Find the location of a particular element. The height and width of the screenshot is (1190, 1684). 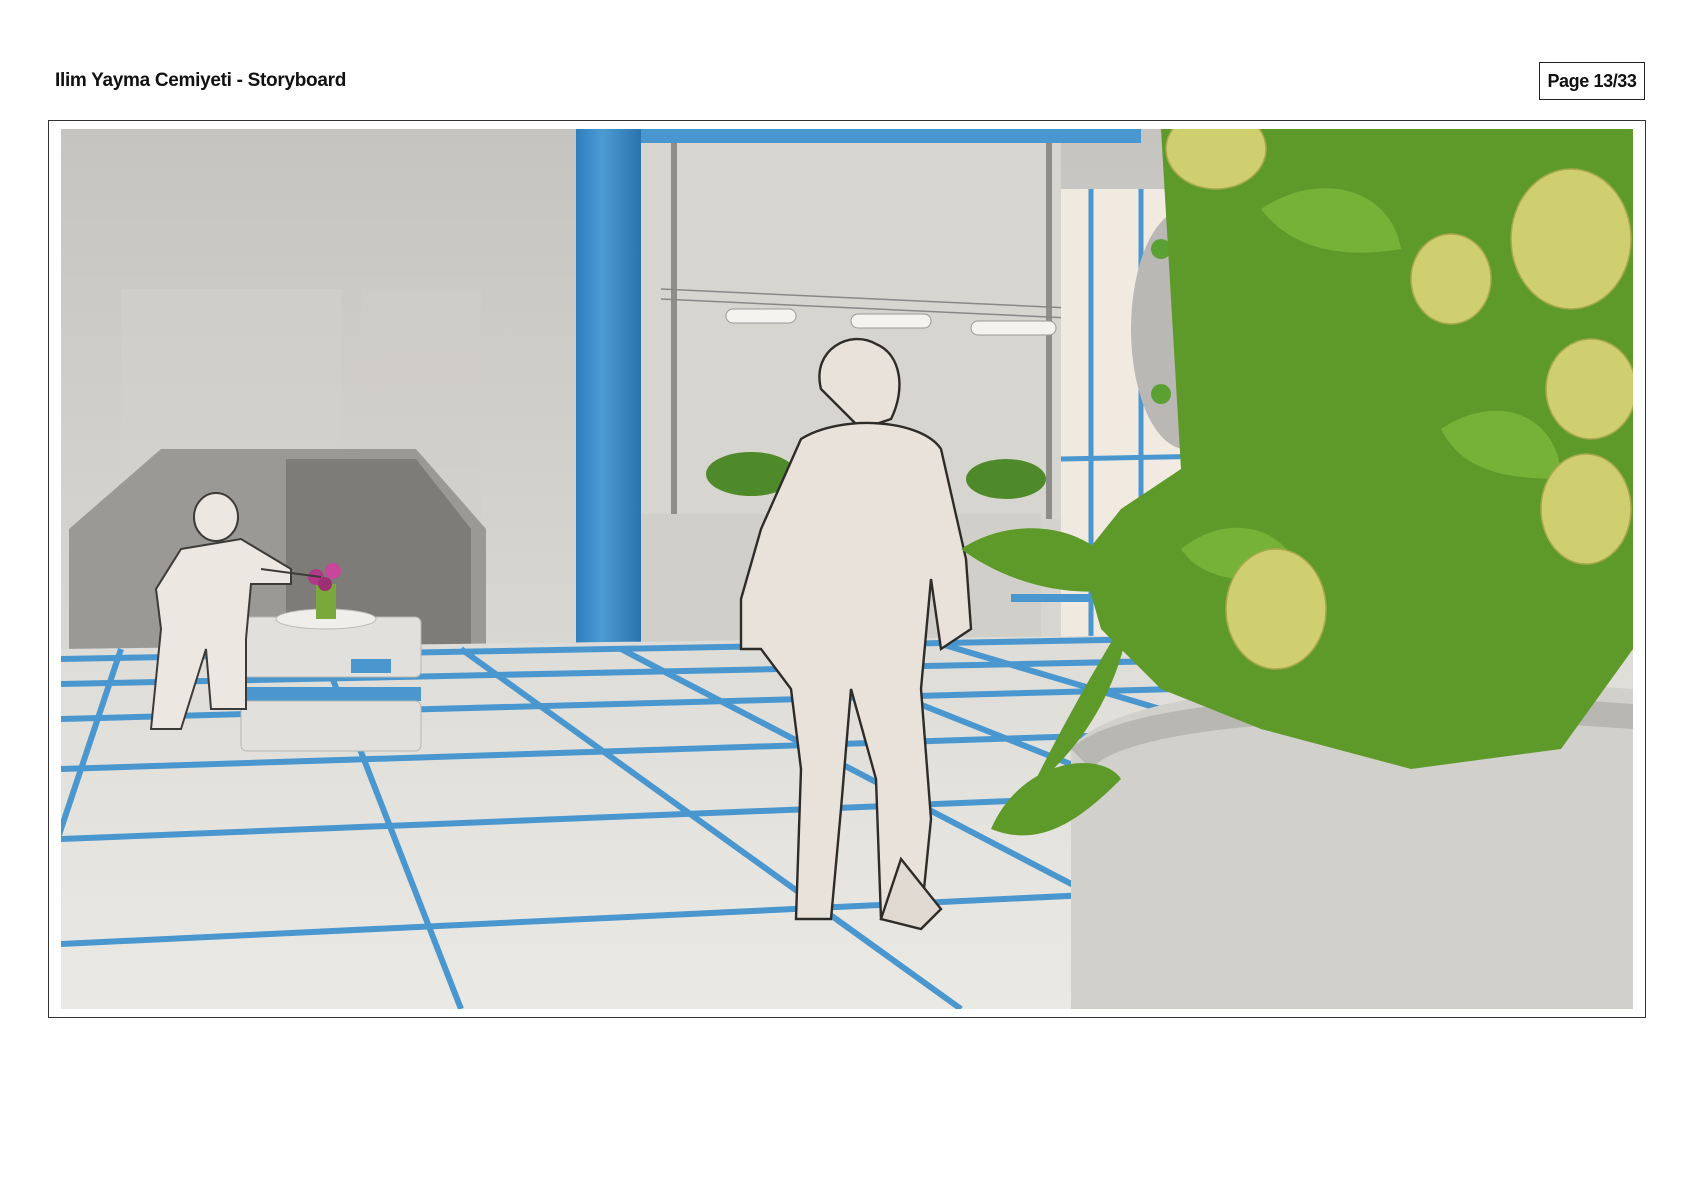

blue-pillar is located at coordinates (608, 389).